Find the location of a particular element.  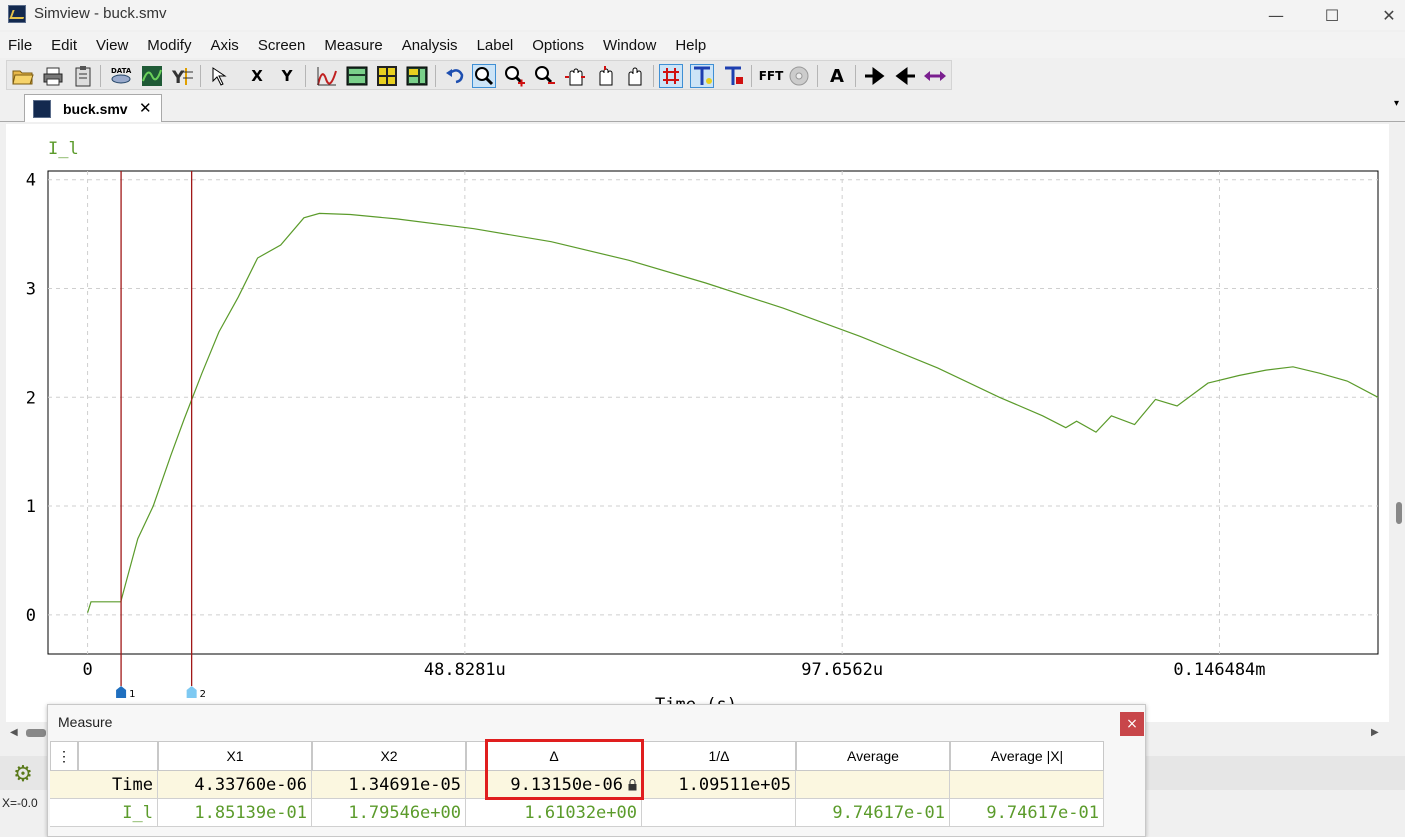

menu-window: Window is located at coordinates (629, 45).